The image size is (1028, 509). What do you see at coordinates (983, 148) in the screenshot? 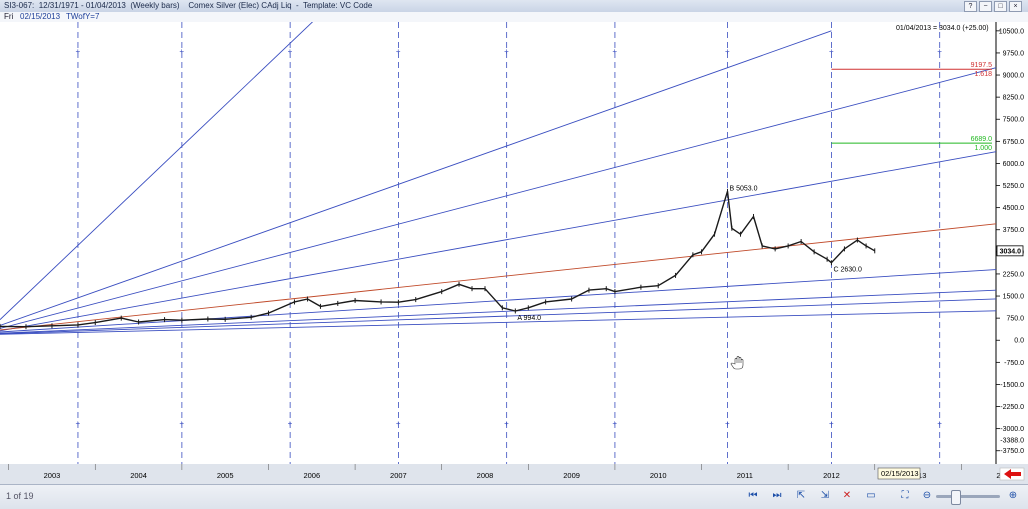
I see `projection-ratio-label: 1.000` at bounding box center [983, 148].